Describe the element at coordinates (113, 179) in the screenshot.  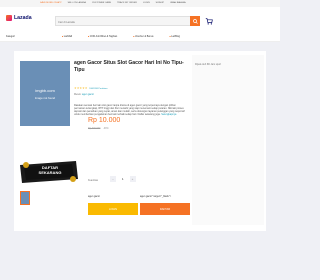
I see `quantity-minus-button: –` at that location.